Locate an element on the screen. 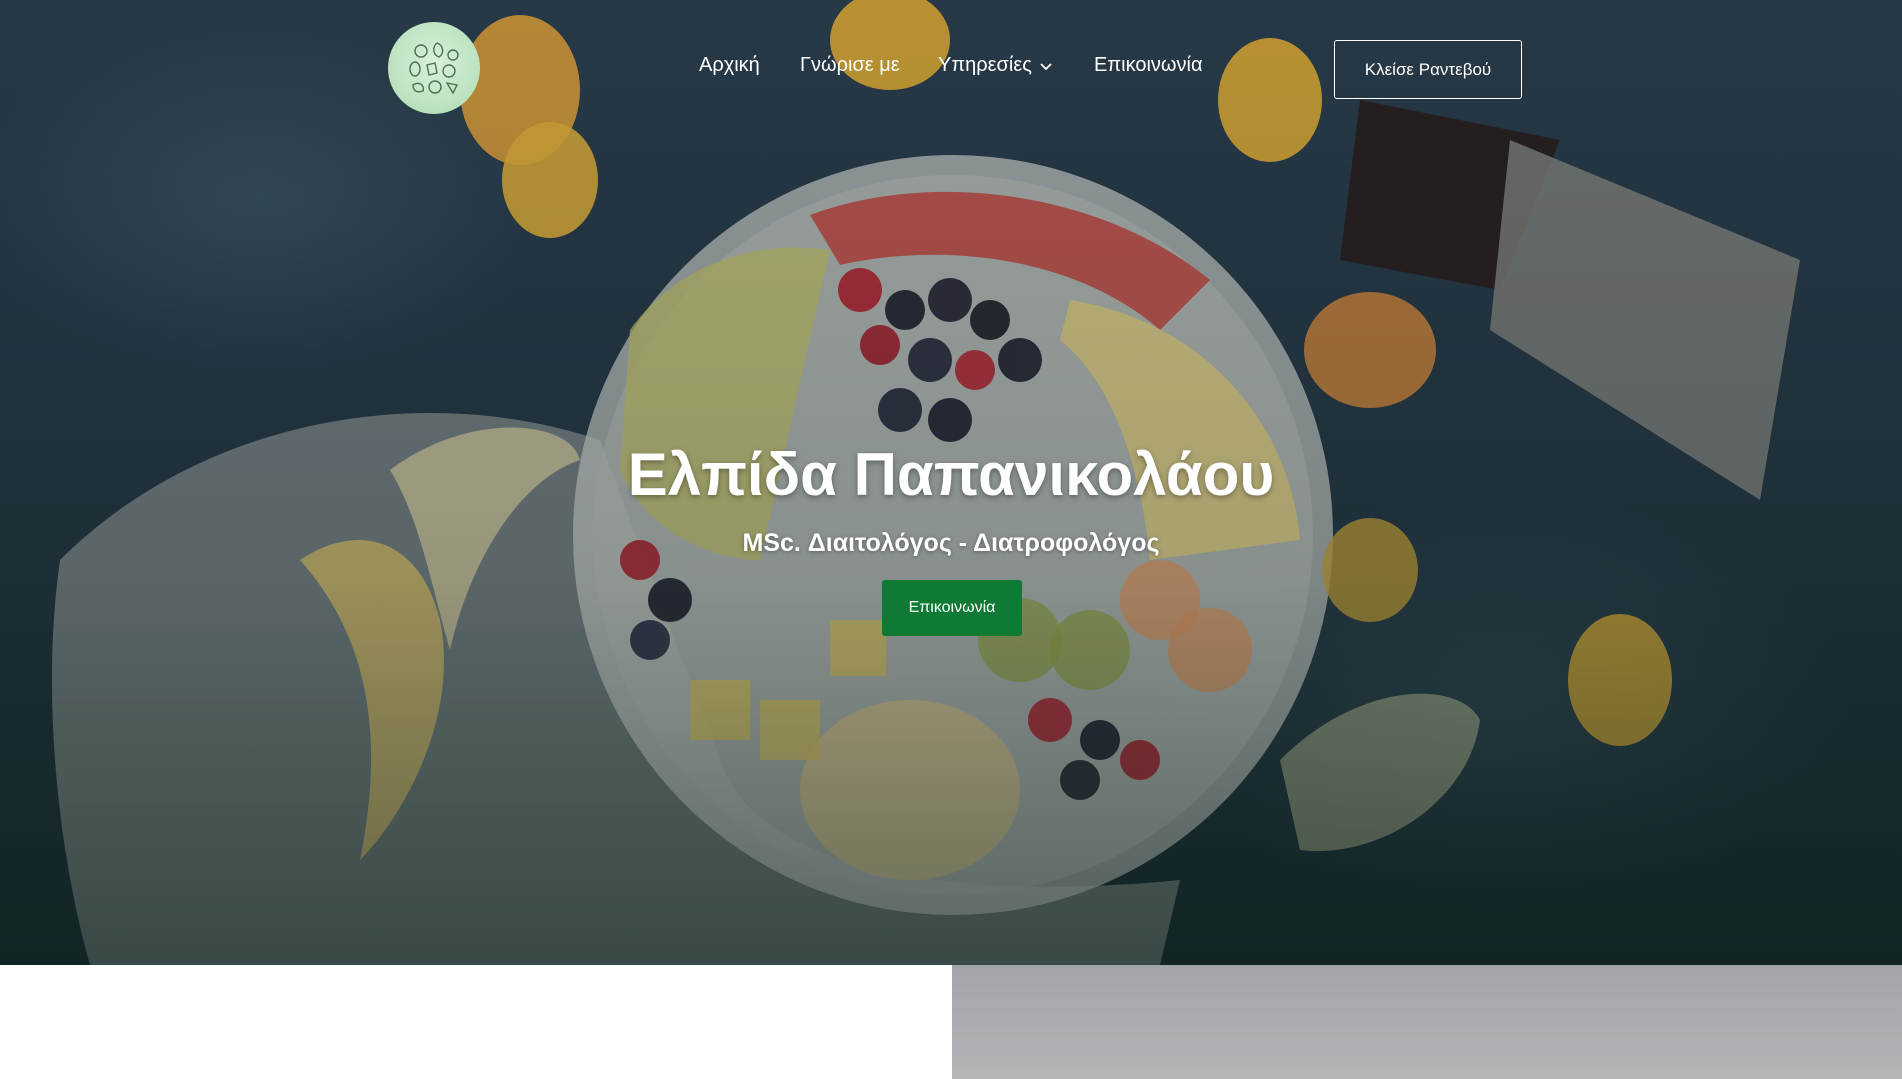 The height and width of the screenshot is (1079, 1902). hero-contact-button: Επικοινωνία is located at coordinates (952, 608).